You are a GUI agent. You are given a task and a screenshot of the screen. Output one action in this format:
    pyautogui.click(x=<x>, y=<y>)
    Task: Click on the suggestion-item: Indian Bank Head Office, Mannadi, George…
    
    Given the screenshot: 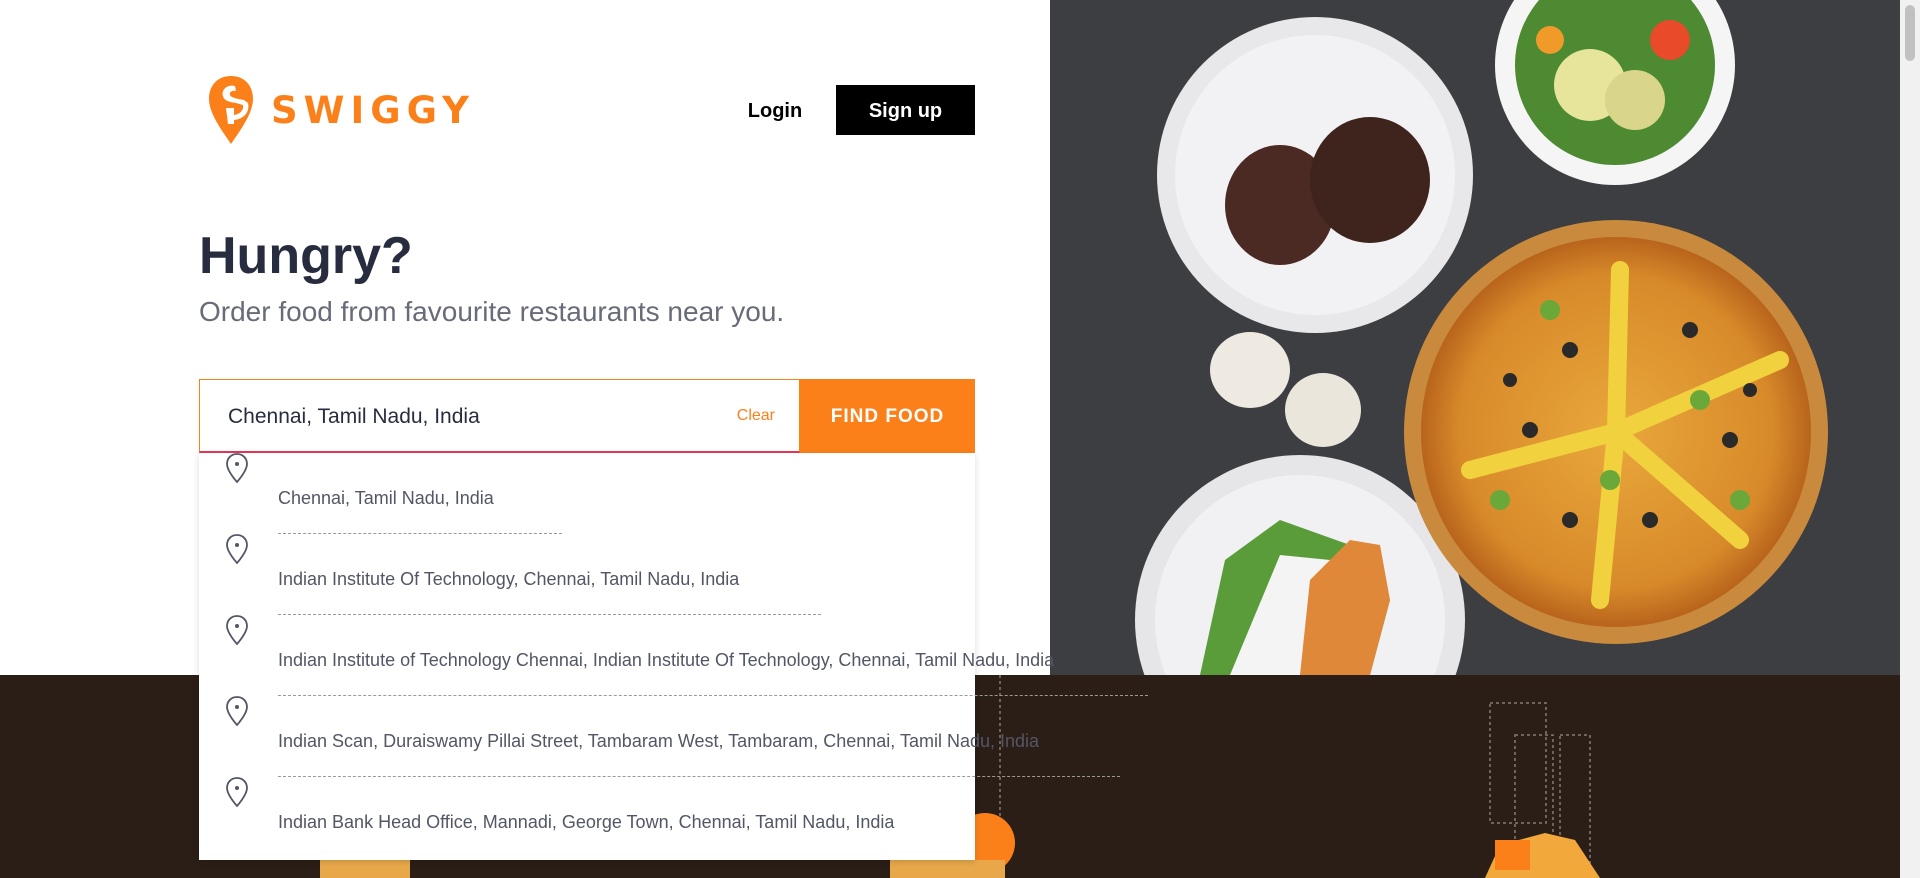 What is the action you would take?
    pyautogui.click(x=587, y=817)
    